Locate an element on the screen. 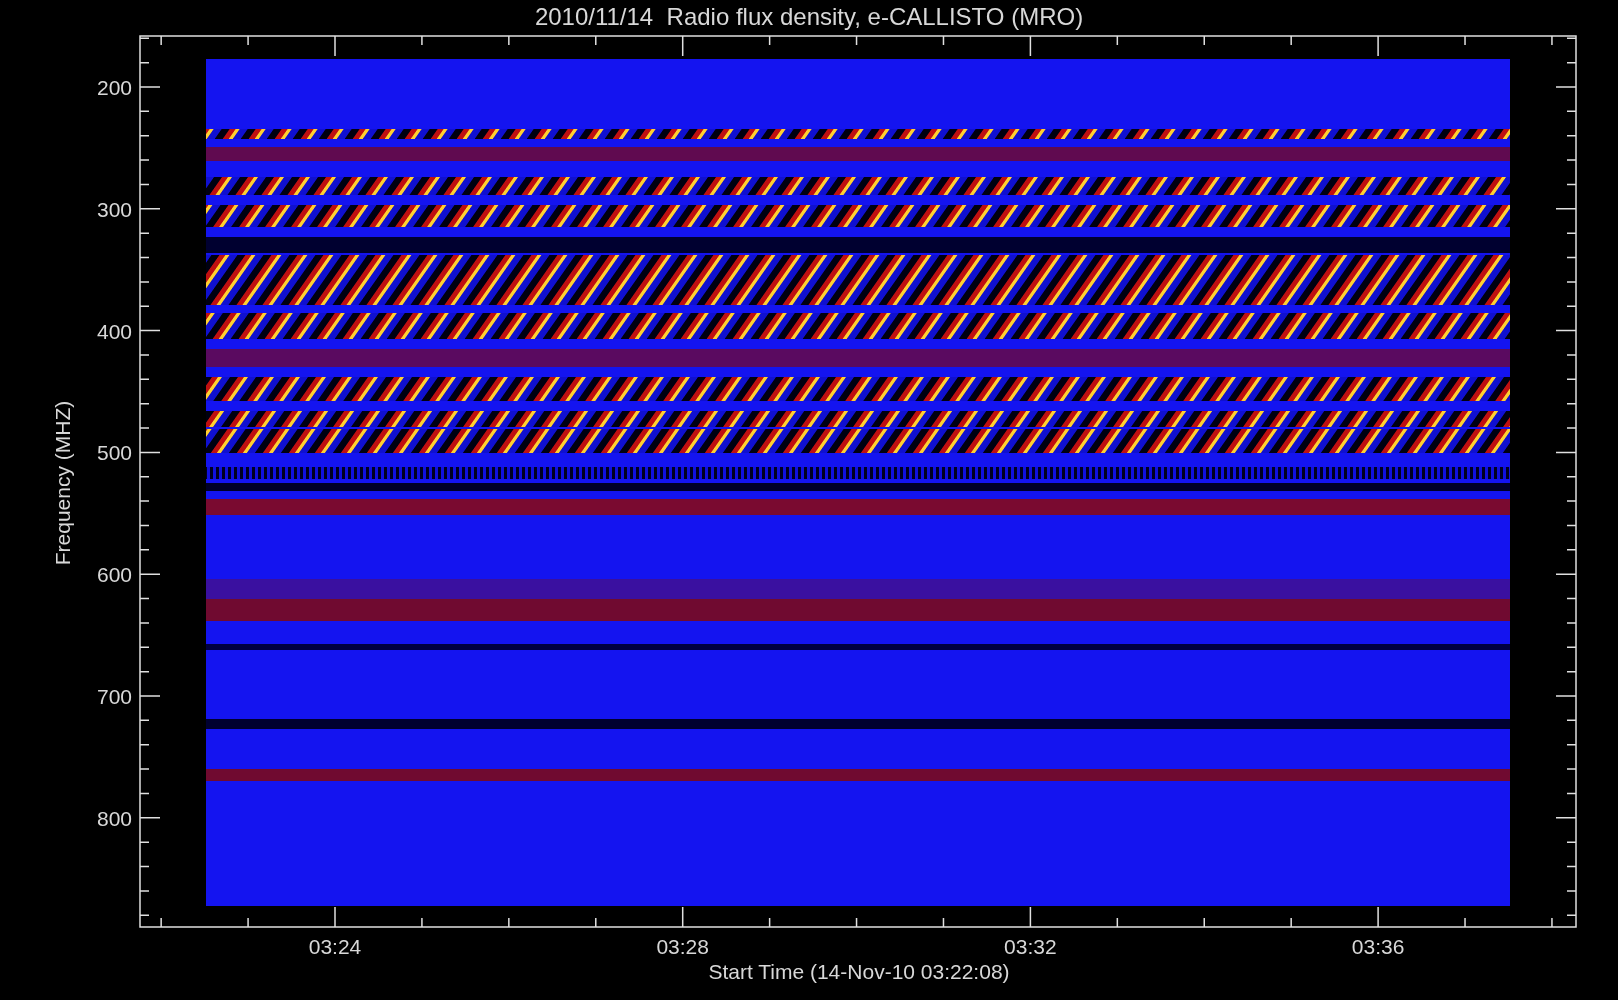 This screenshot has height=1000, width=1618. x-tick-label: 03:24 is located at coordinates (335, 946).